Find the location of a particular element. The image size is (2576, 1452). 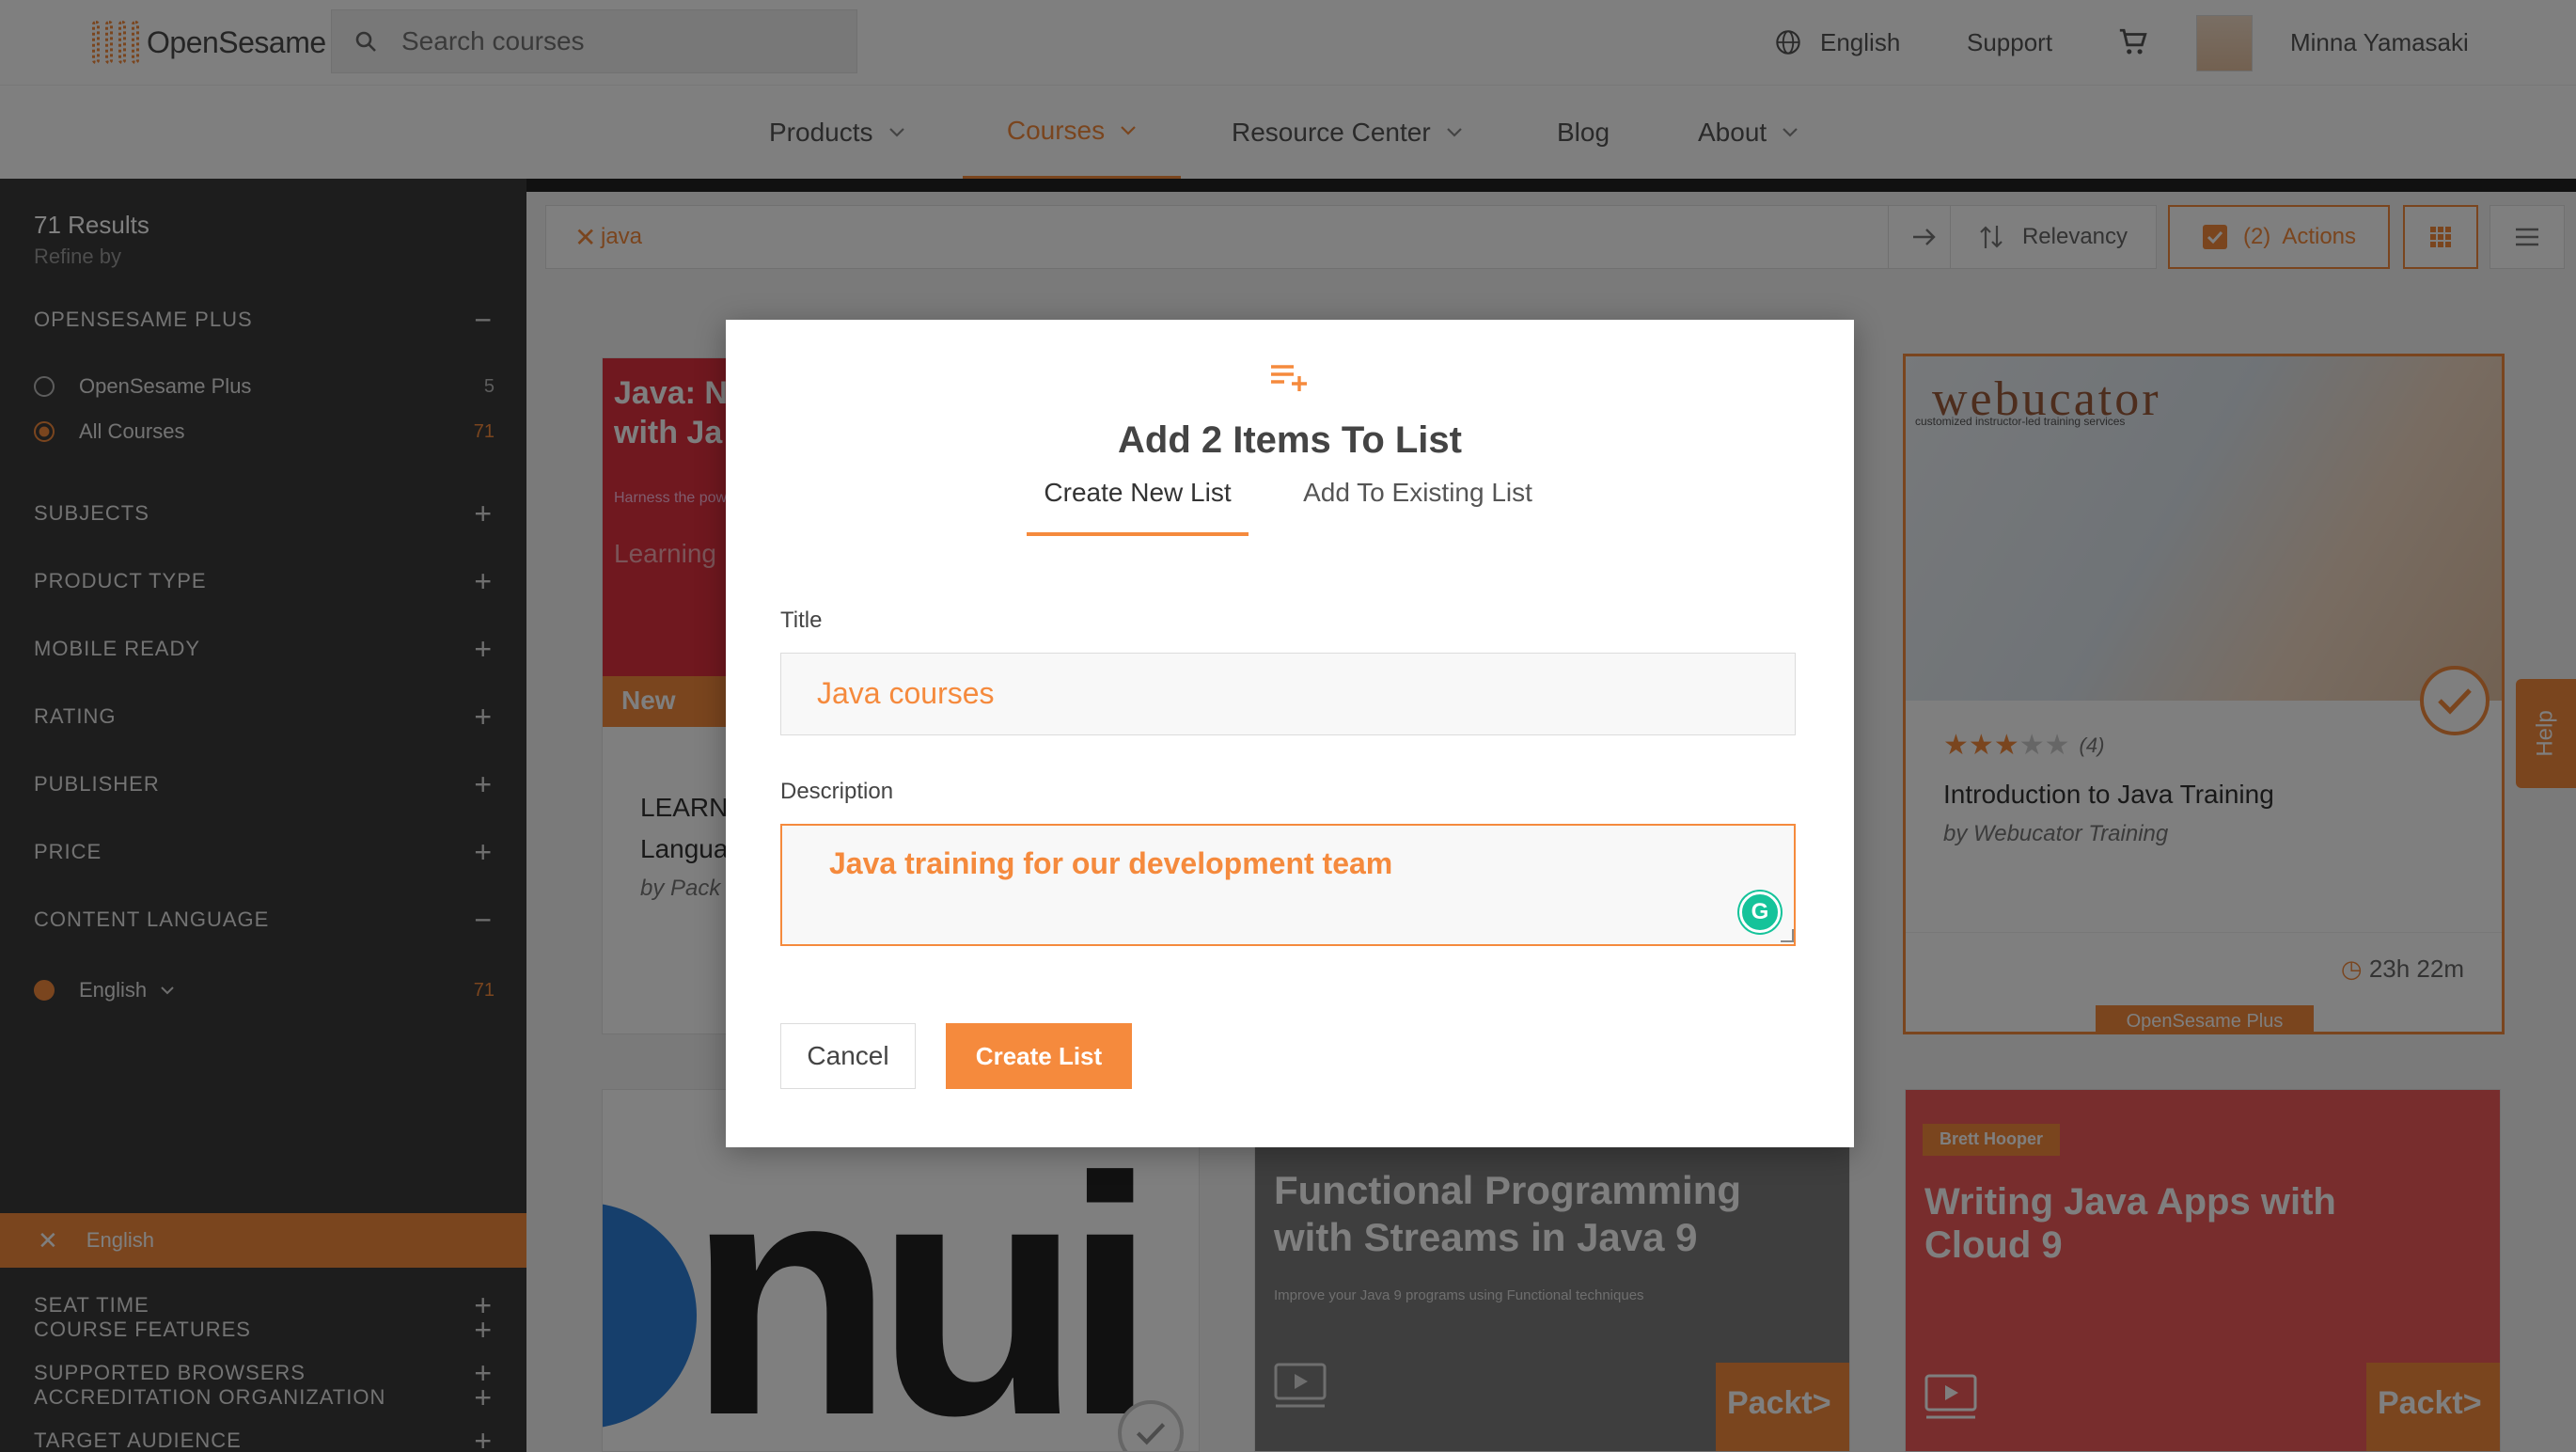

description-textarea: Java training for our development team is located at coordinates (1288, 885).